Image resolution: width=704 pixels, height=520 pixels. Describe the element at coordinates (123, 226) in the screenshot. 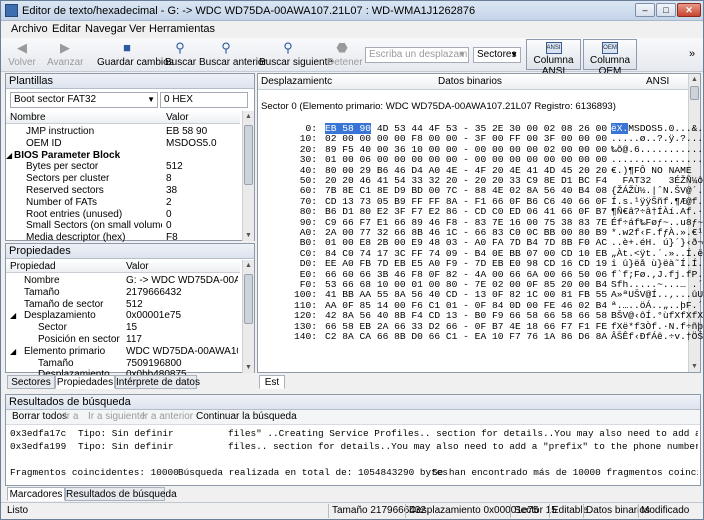

I see `template-row: Small Sectors (on small volumes) 0` at that location.